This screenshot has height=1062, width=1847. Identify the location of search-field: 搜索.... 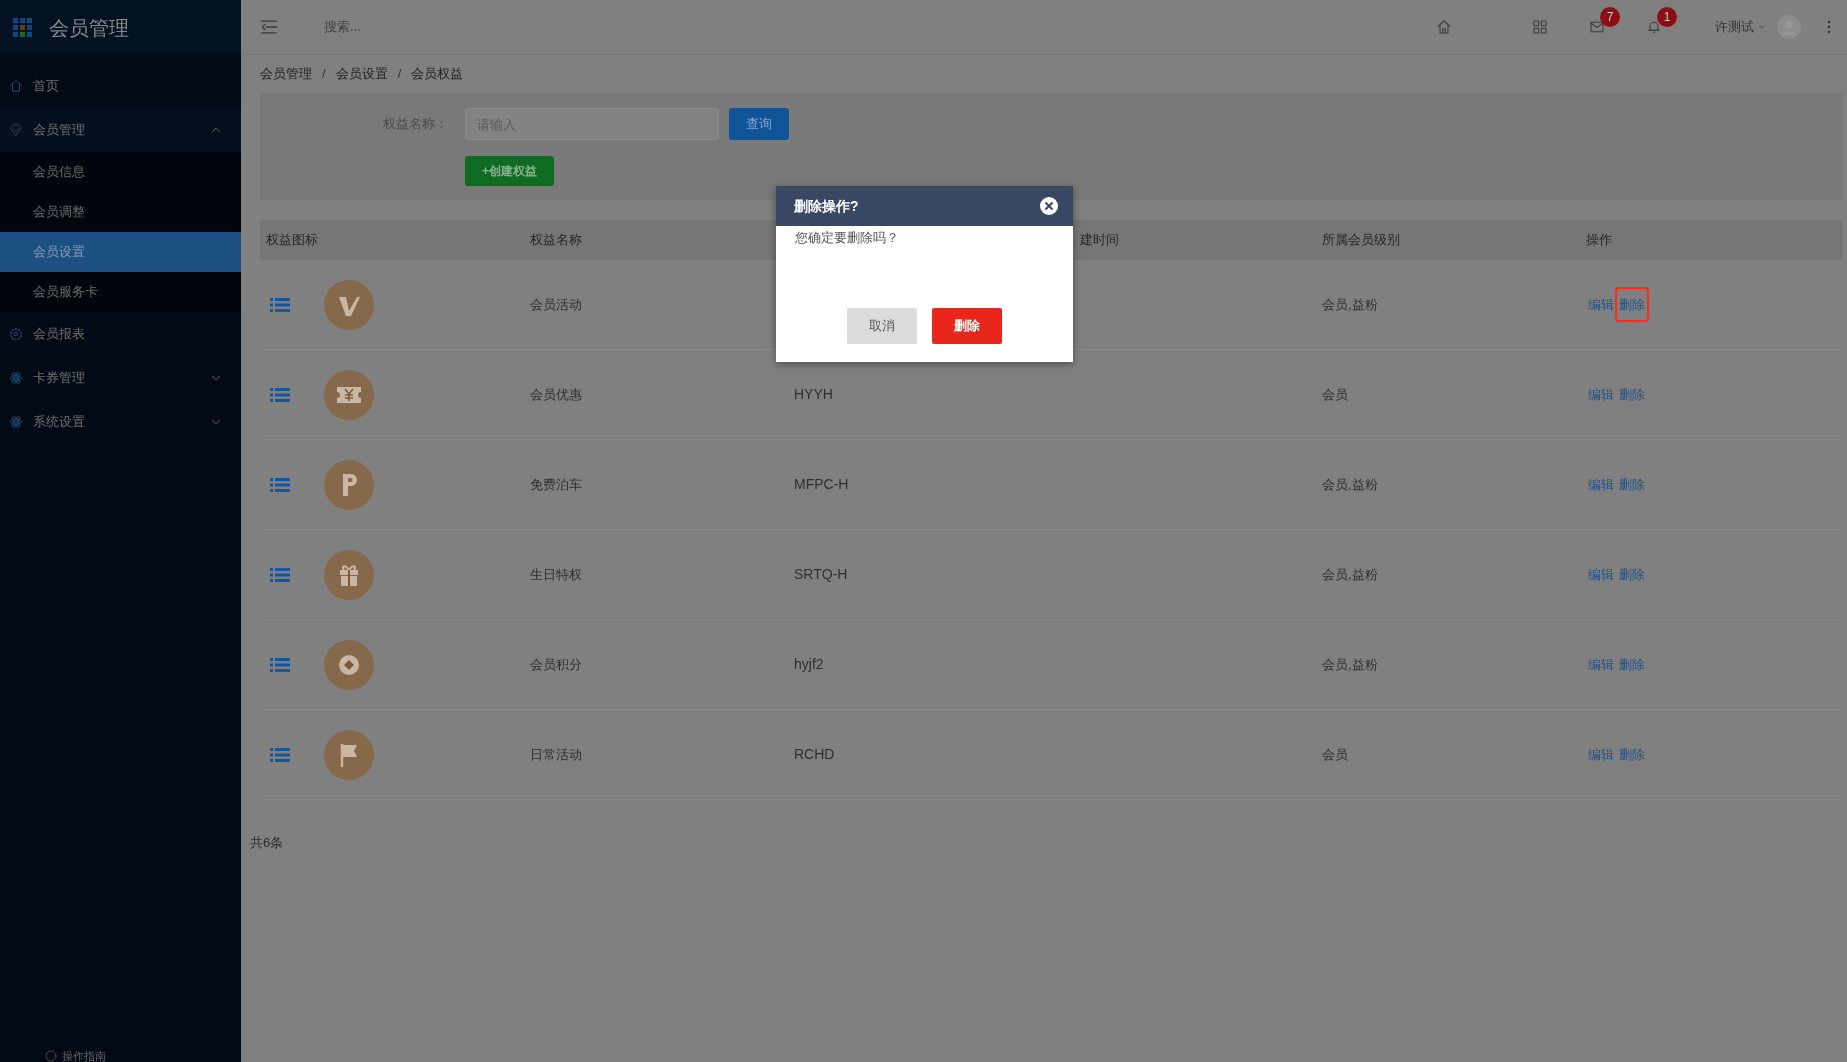
(424, 27).